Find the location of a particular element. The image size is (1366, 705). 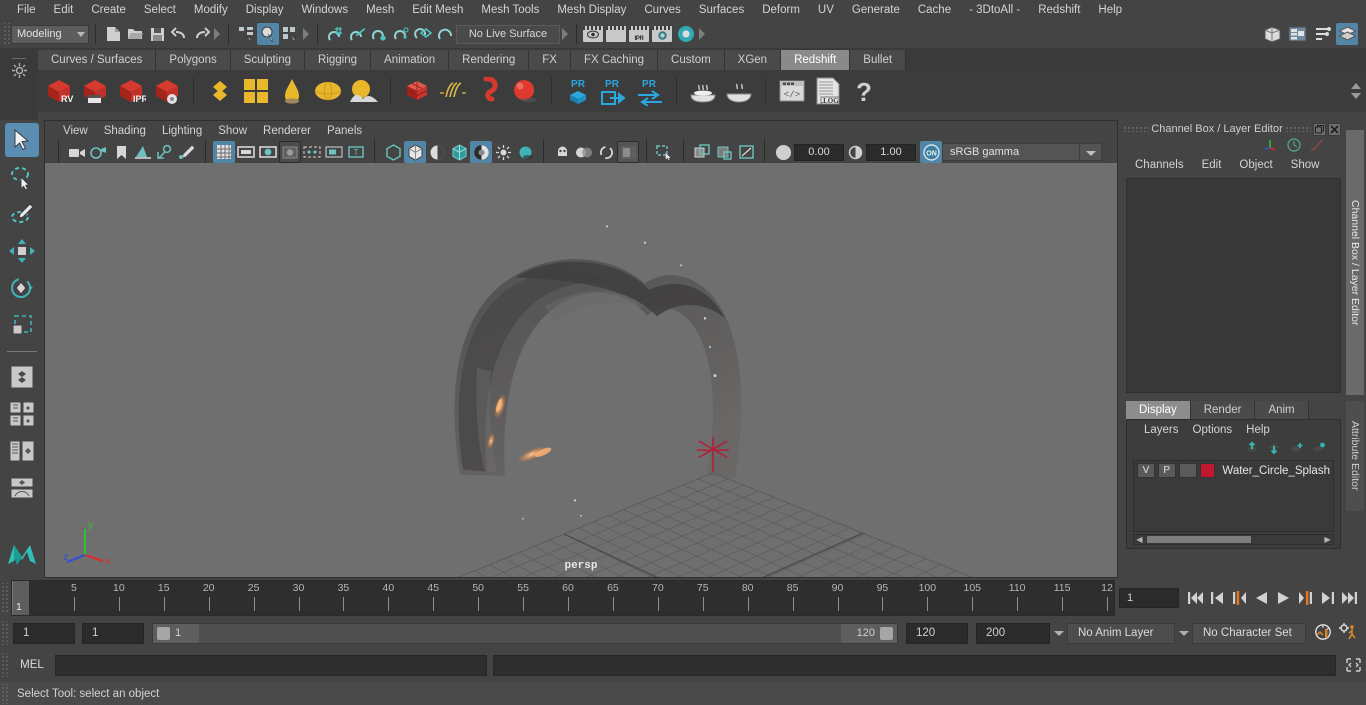

xray-joints-icon is located at coordinates (724, 152).